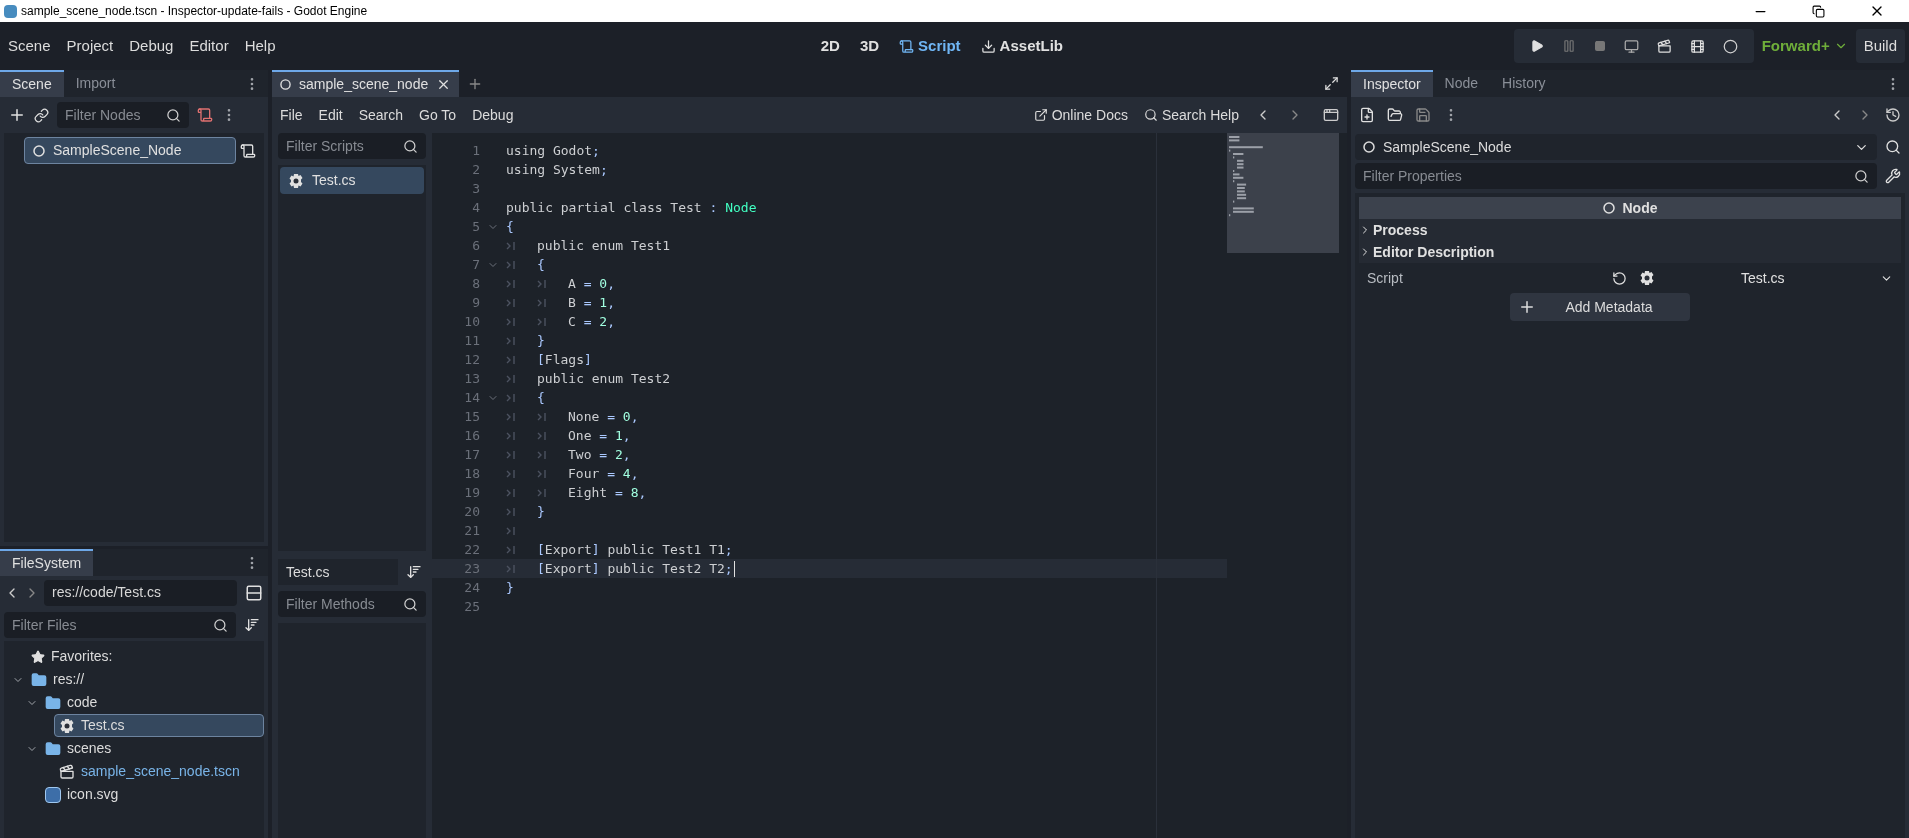  I want to click on filter-nodes-field: Filter Nodes, so click(123, 115).